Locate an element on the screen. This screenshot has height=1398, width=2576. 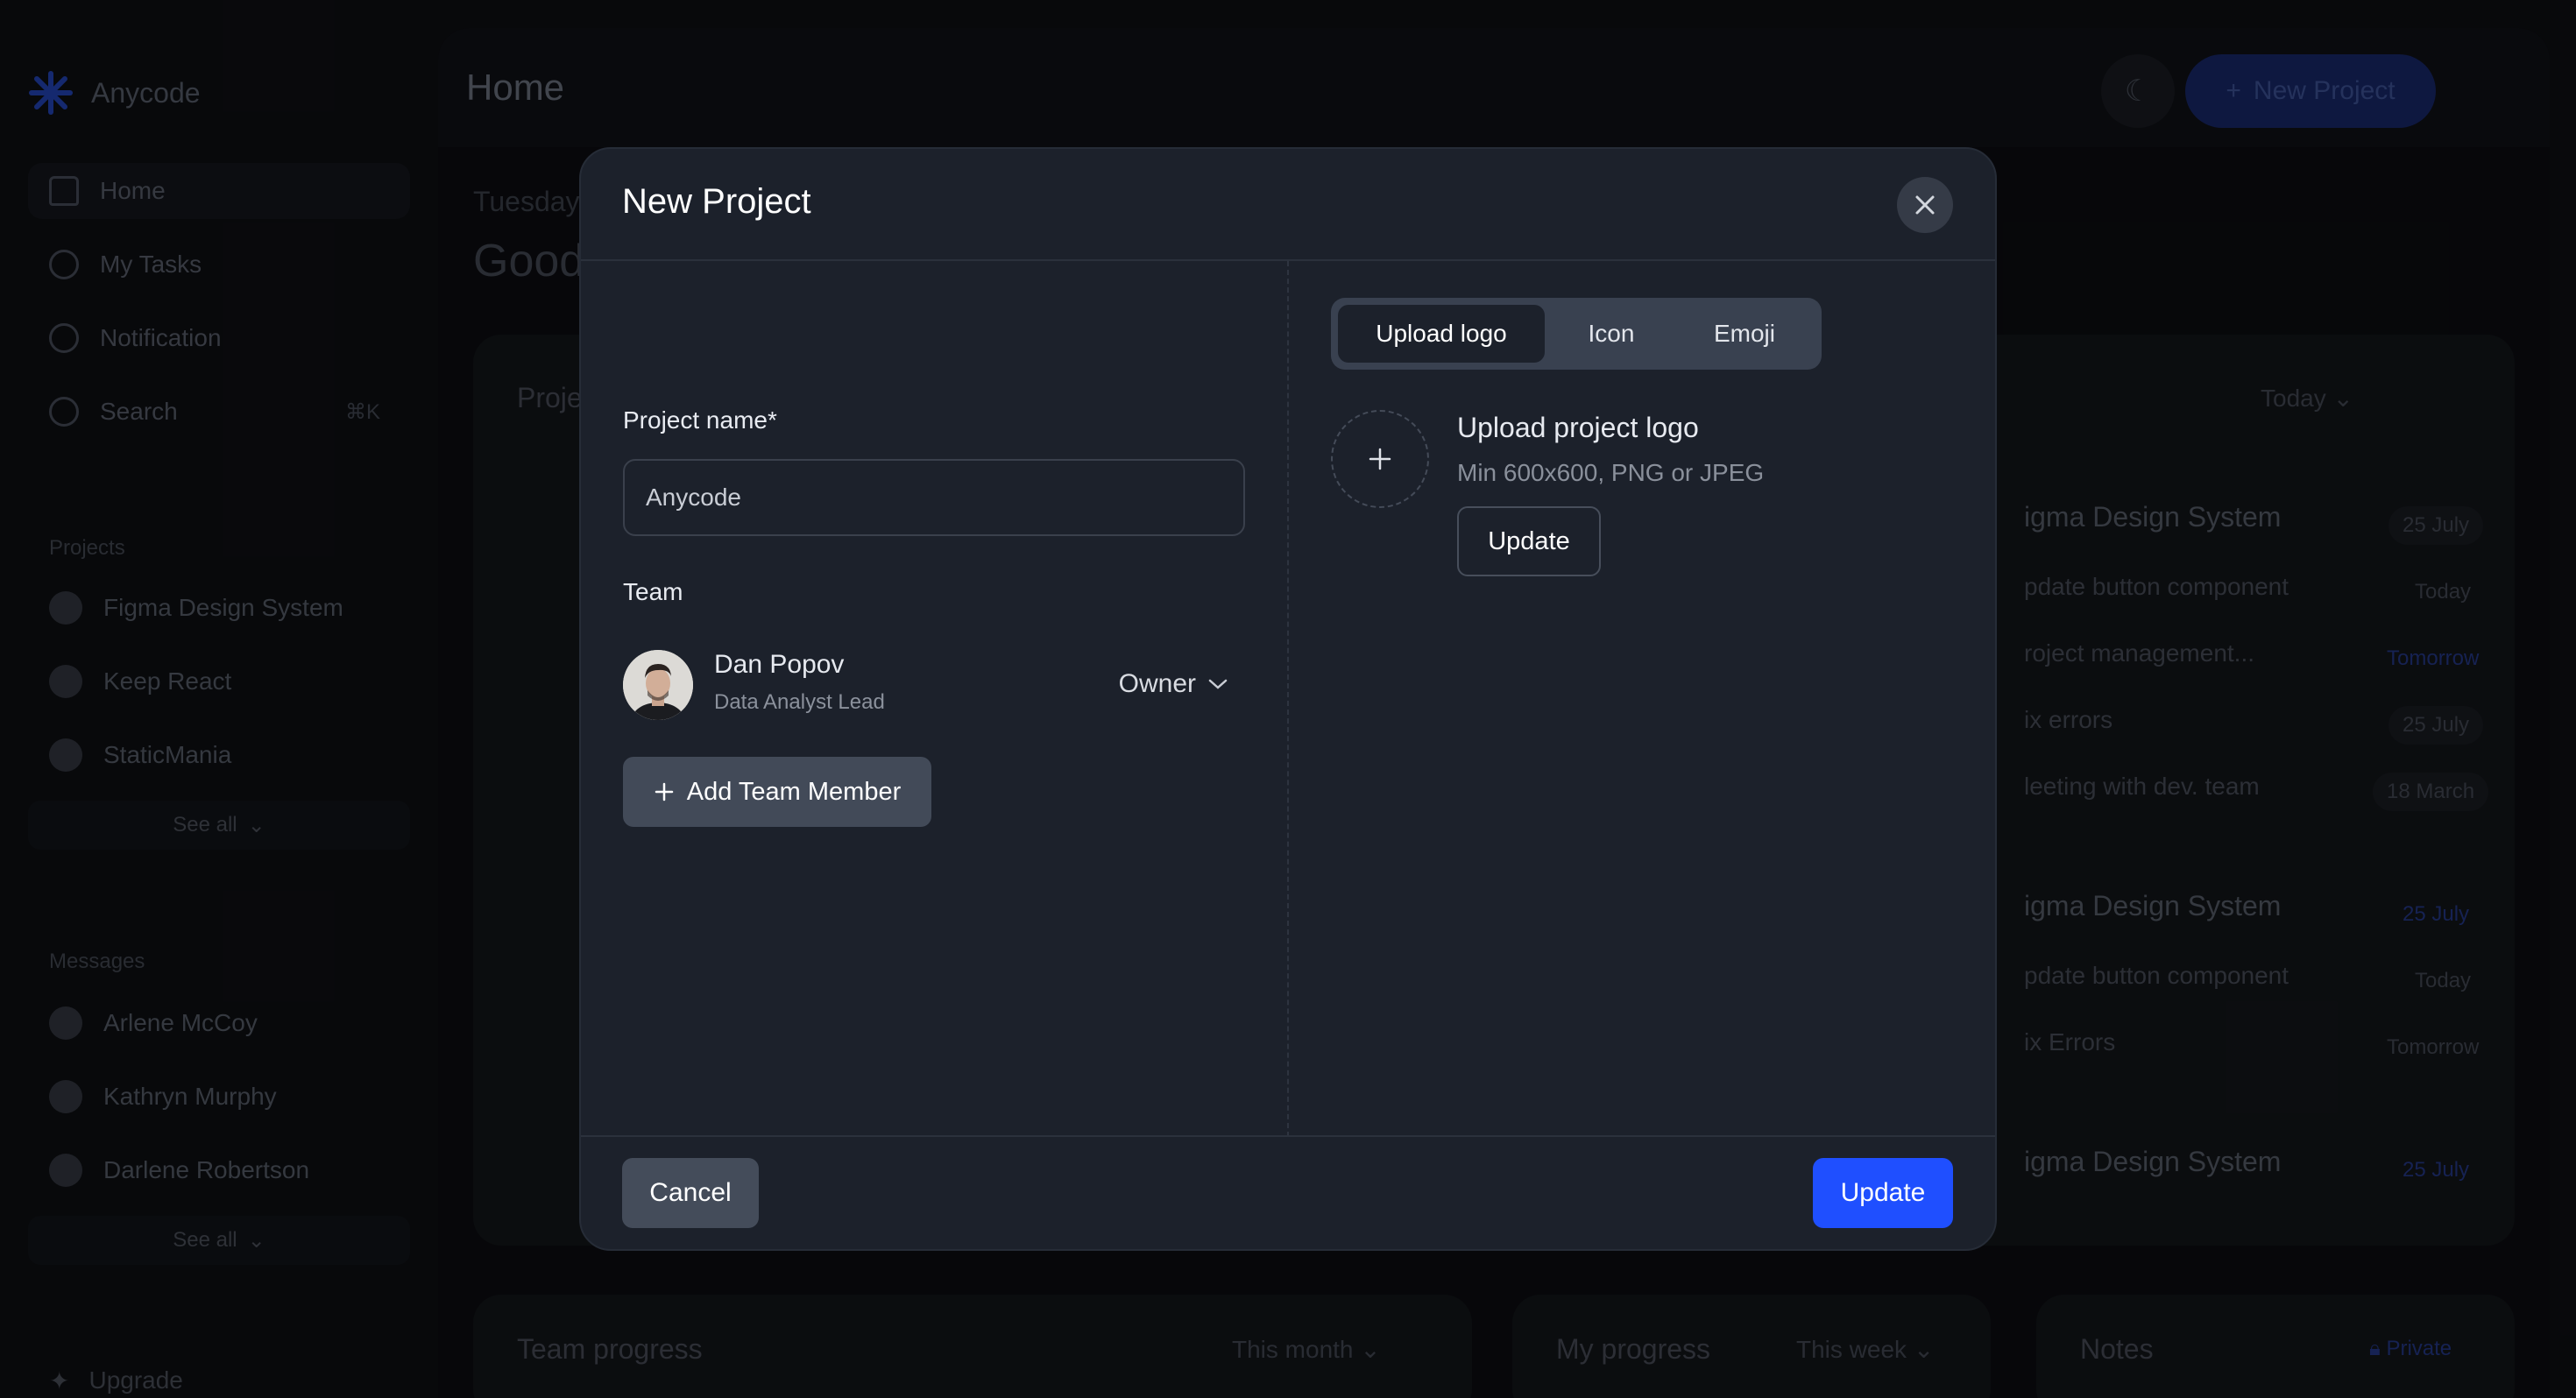
modal-footer: Cancel Update is located at coordinates (1288, 1192).